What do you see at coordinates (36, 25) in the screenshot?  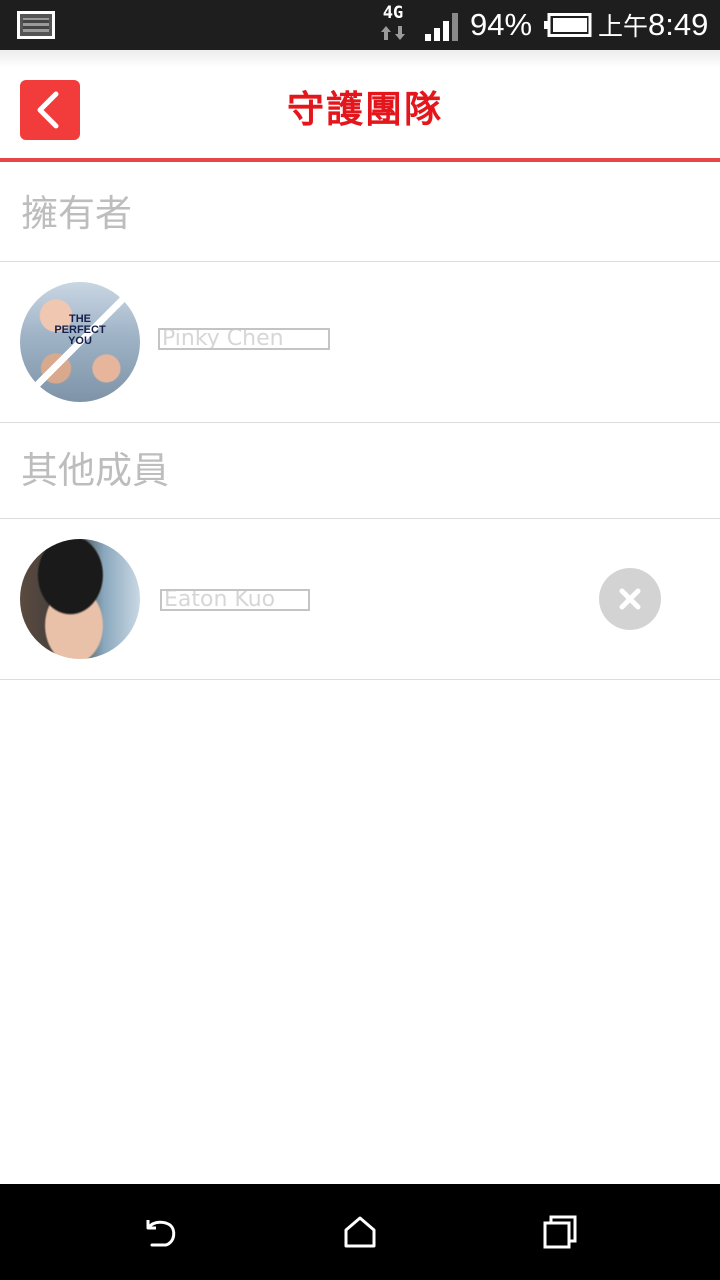 I see `image-notification-icon` at bounding box center [36, 25].